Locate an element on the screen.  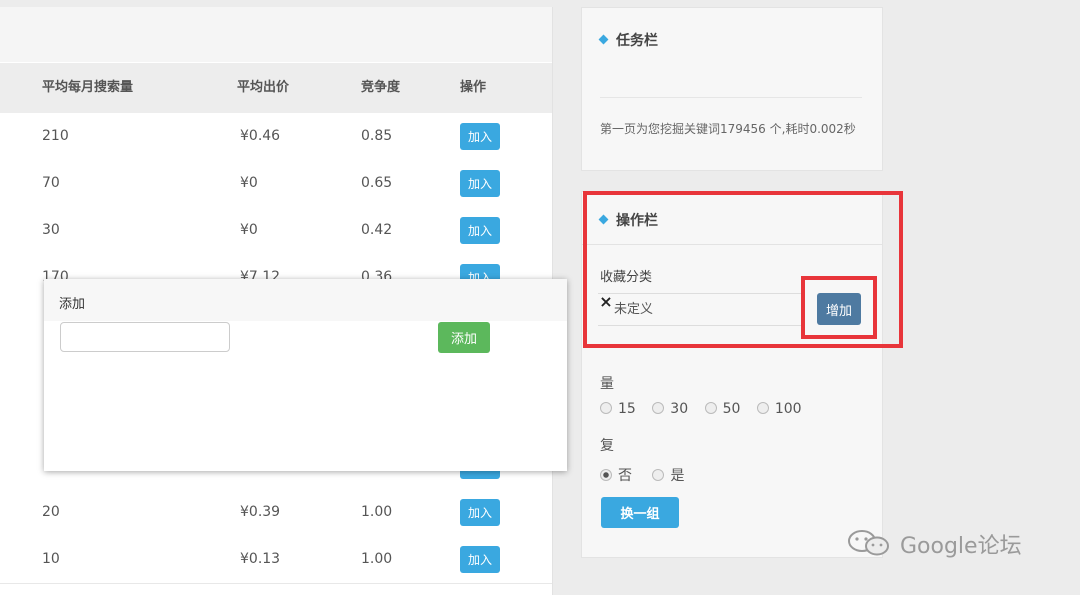
task-panel-title: 任务栏 is located at coordinates (628, 40).